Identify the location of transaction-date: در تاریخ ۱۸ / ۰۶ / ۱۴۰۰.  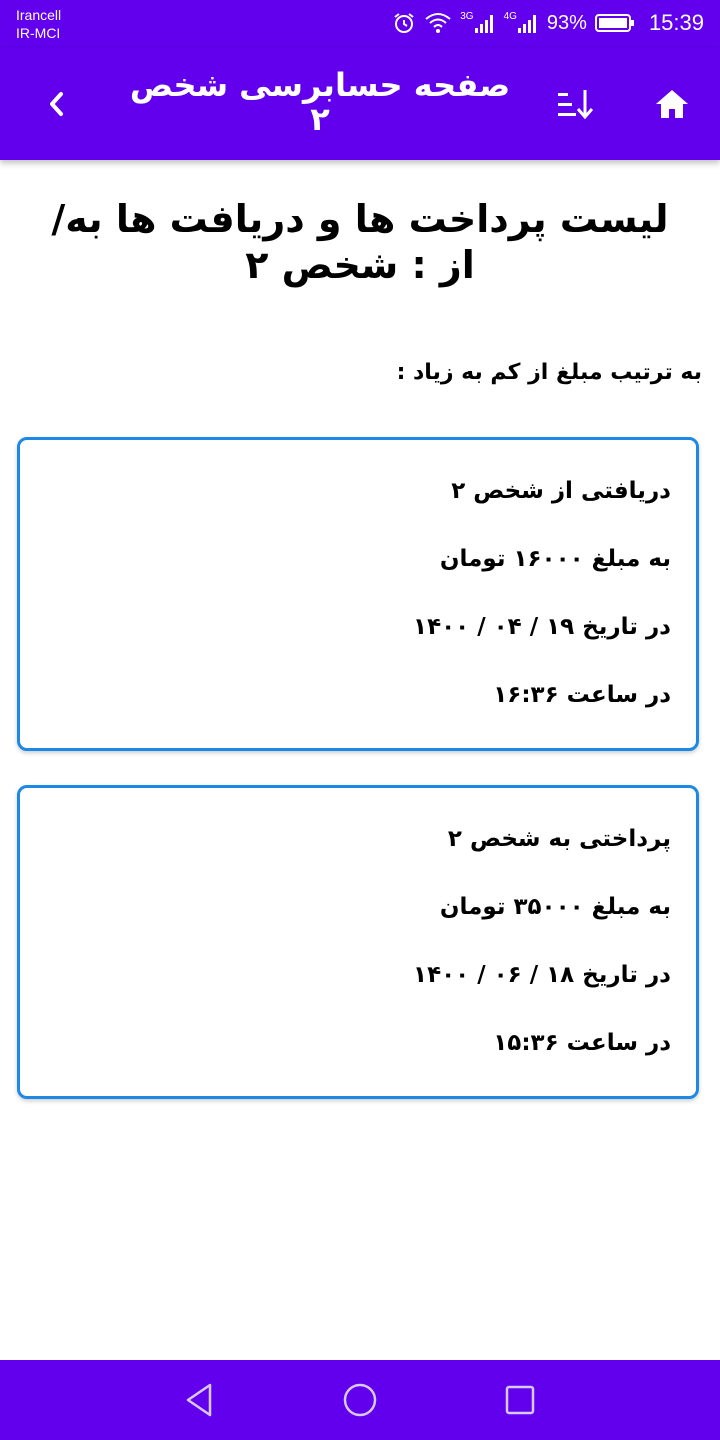
(542, 975).